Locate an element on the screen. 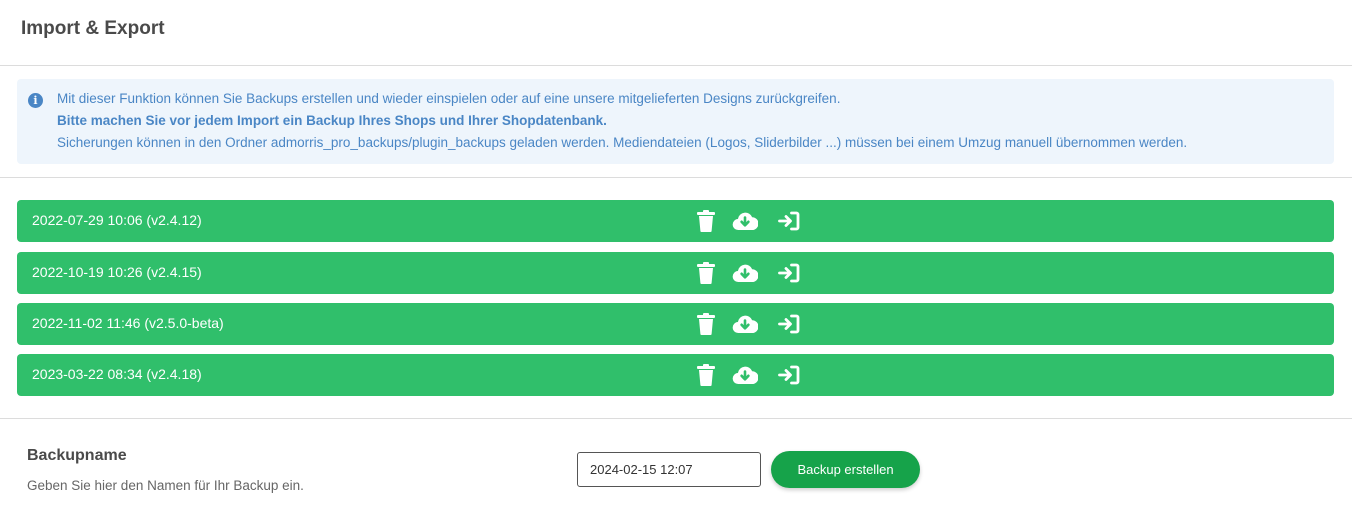 The width and height of the screenshot is (1352, 513). info-circle-icon: i is located at coordinates (35, 100).